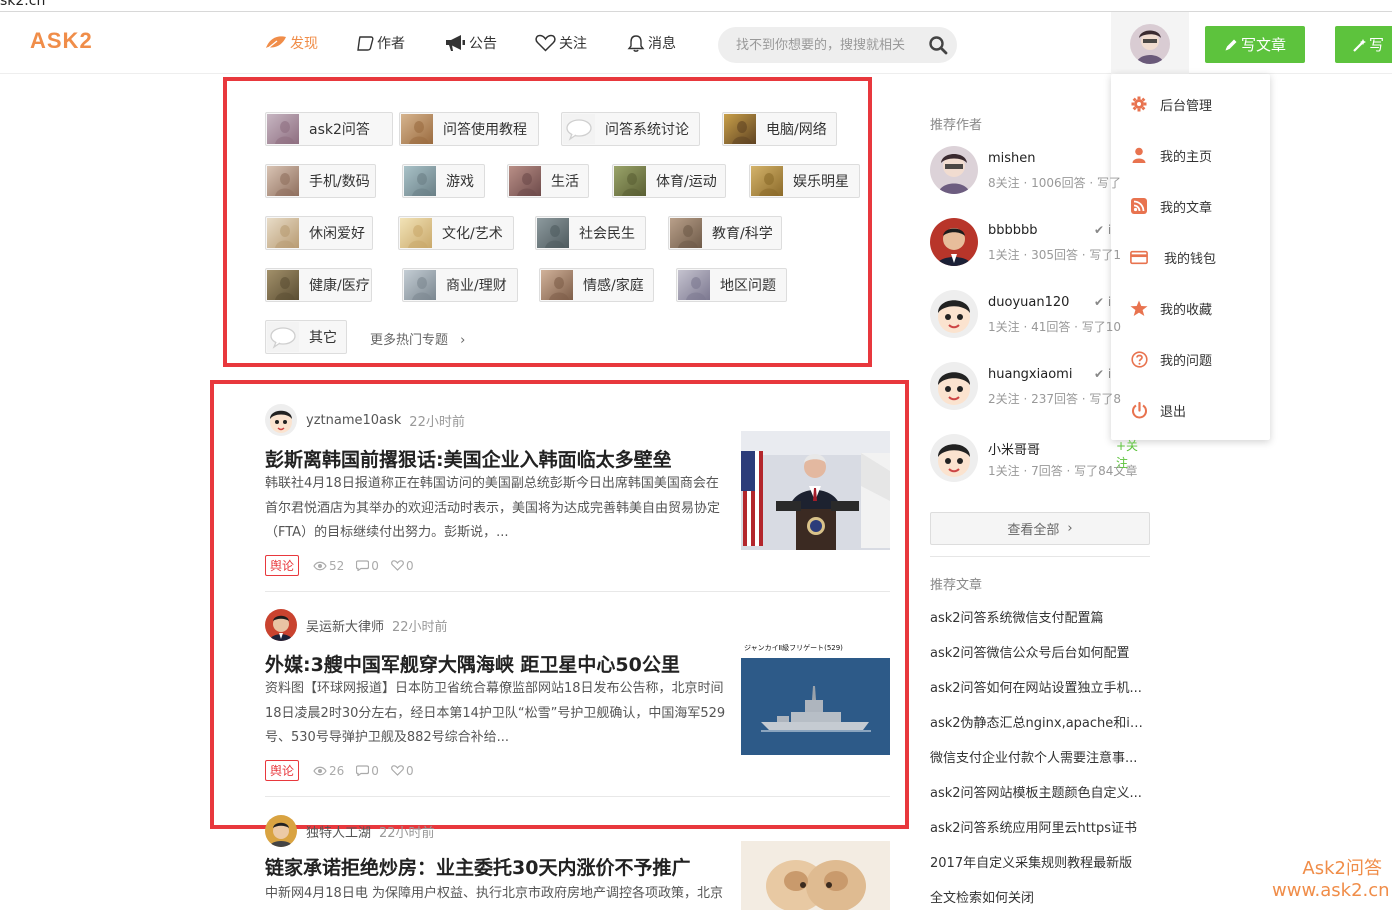 The height and width of the screenshot is (910, 1392). Describe the element at coordinates (468, 458) in the screenshot. I see `article-title: 彭斯离韩国前撂狠话:美国企业入韩面临太多壁垒` at that location.